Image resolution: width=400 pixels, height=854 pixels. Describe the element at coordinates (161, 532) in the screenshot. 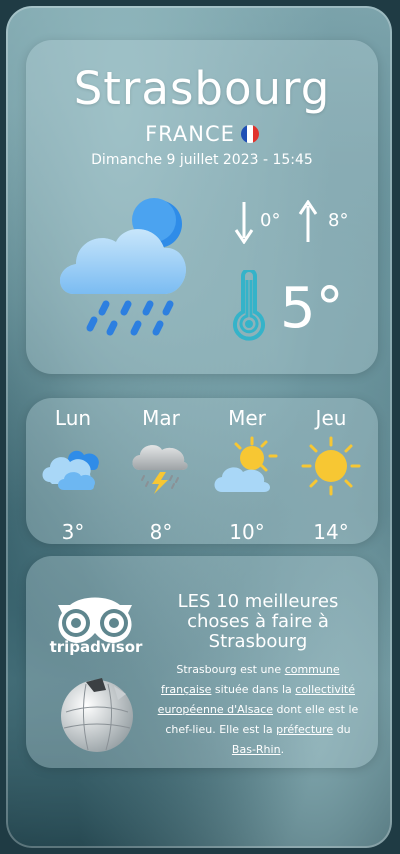

I see `forecast-temperature: 8°` at that location.